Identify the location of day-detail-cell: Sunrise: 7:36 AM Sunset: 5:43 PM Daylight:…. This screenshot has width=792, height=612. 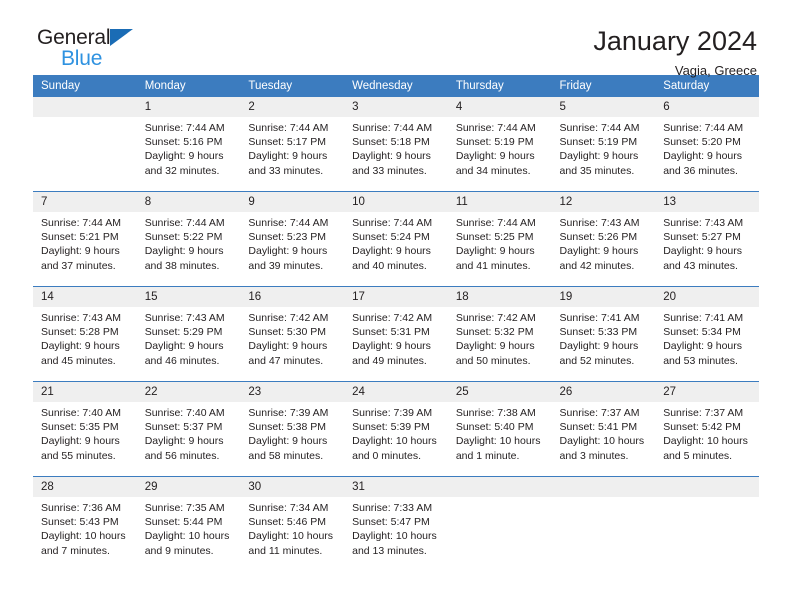
(85, 534).